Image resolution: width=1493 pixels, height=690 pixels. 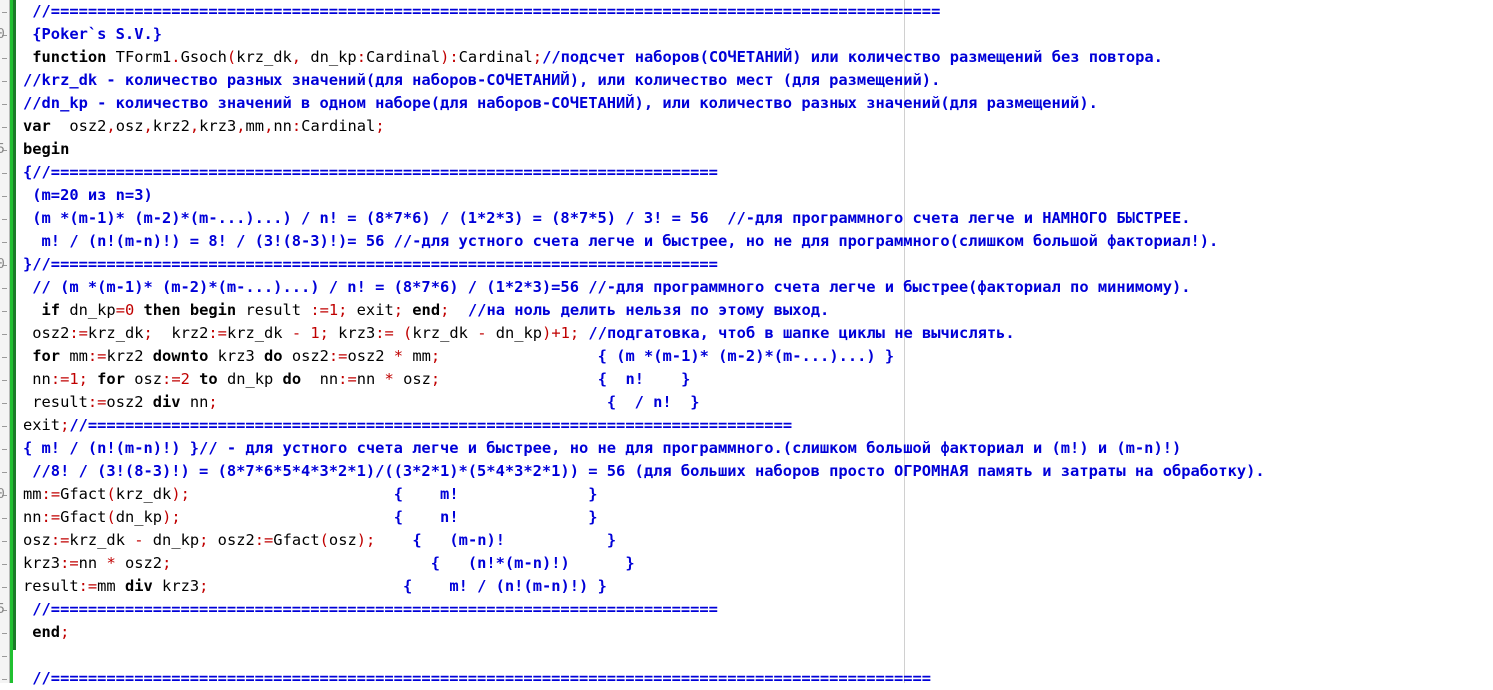 I want to click on code-line: nn:=Gfact(dn_kp); { n! }, so click(x=310, y=517).